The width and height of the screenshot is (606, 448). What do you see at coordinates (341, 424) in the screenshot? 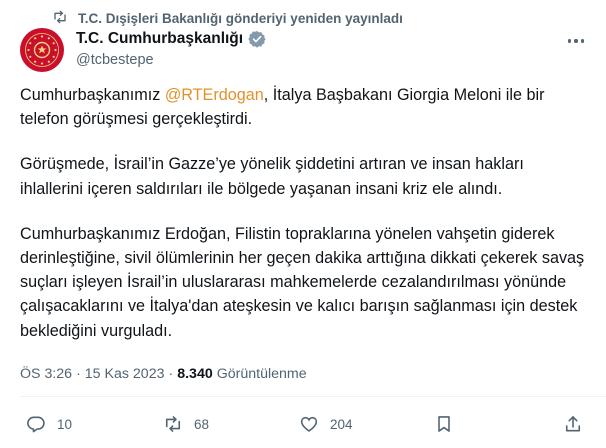
I see `like-count: 204` at bounding box center [341, 424].